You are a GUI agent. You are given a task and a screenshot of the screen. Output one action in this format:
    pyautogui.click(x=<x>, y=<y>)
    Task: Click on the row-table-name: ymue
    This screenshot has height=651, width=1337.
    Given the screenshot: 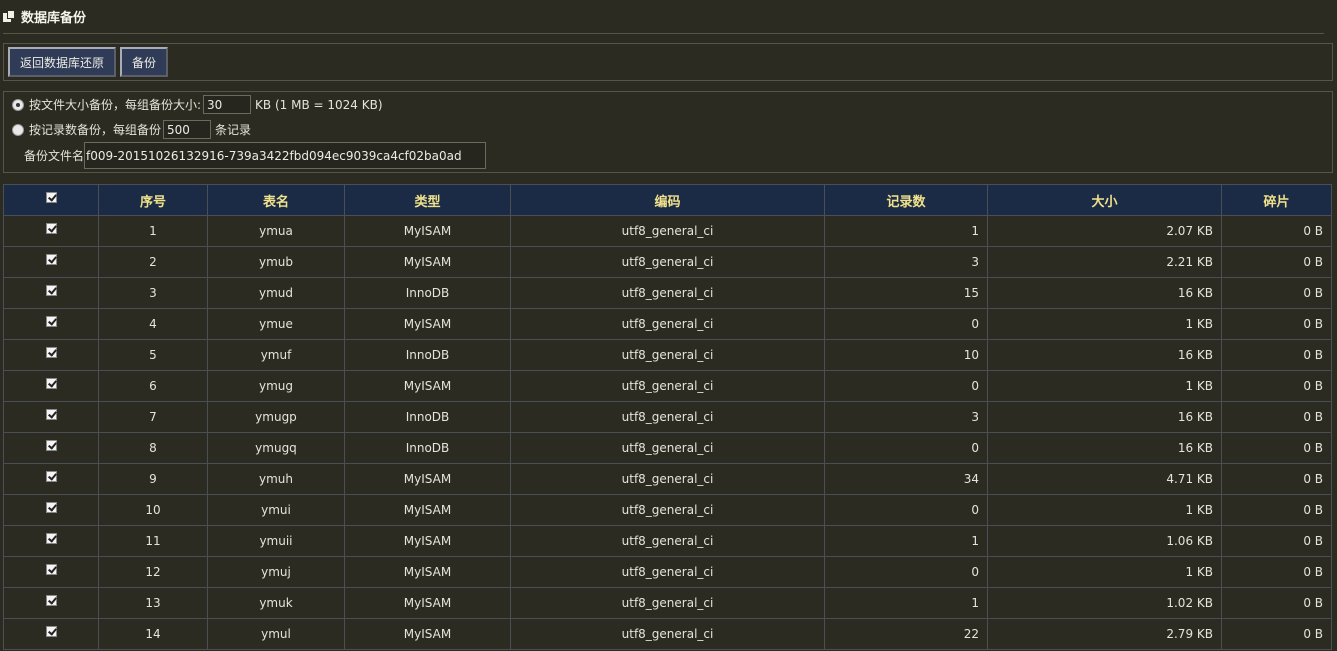 What is the action you would take?
    pyautogui.click(x=276, y=324)
    